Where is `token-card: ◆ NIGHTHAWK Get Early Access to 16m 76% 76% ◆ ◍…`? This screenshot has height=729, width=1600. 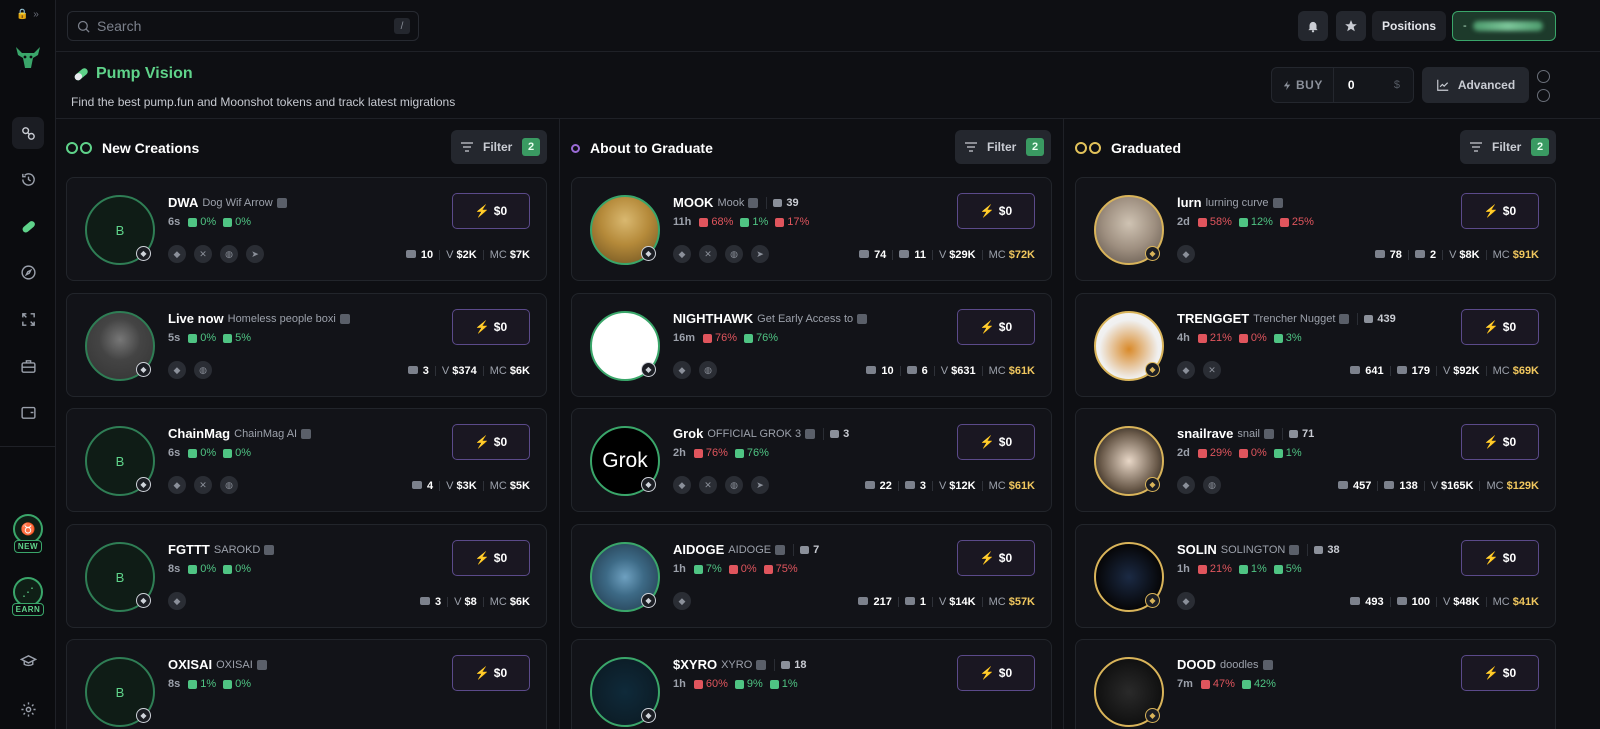
token-card: ◆ NIGHTHAWK Get Early Access to 16m 76% 76% ◆ ◍… is located at coordinates (811, 345).